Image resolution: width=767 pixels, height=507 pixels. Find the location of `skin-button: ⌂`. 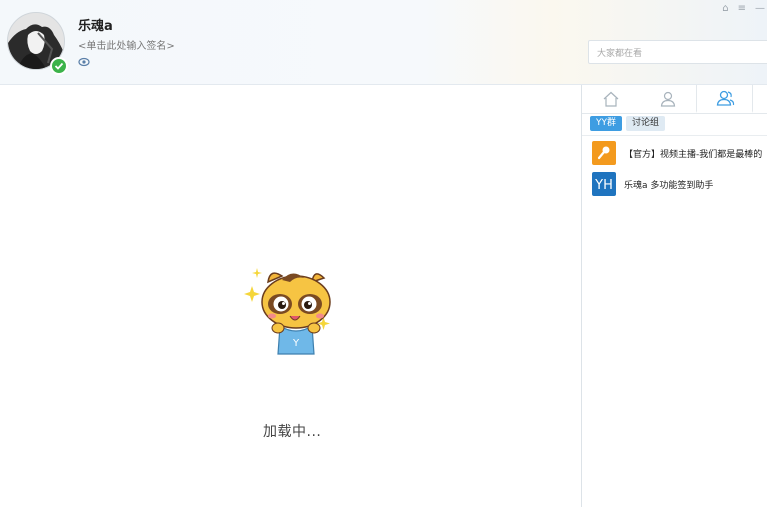

skin-button: ⌂ is located at coordinates (725, 9).